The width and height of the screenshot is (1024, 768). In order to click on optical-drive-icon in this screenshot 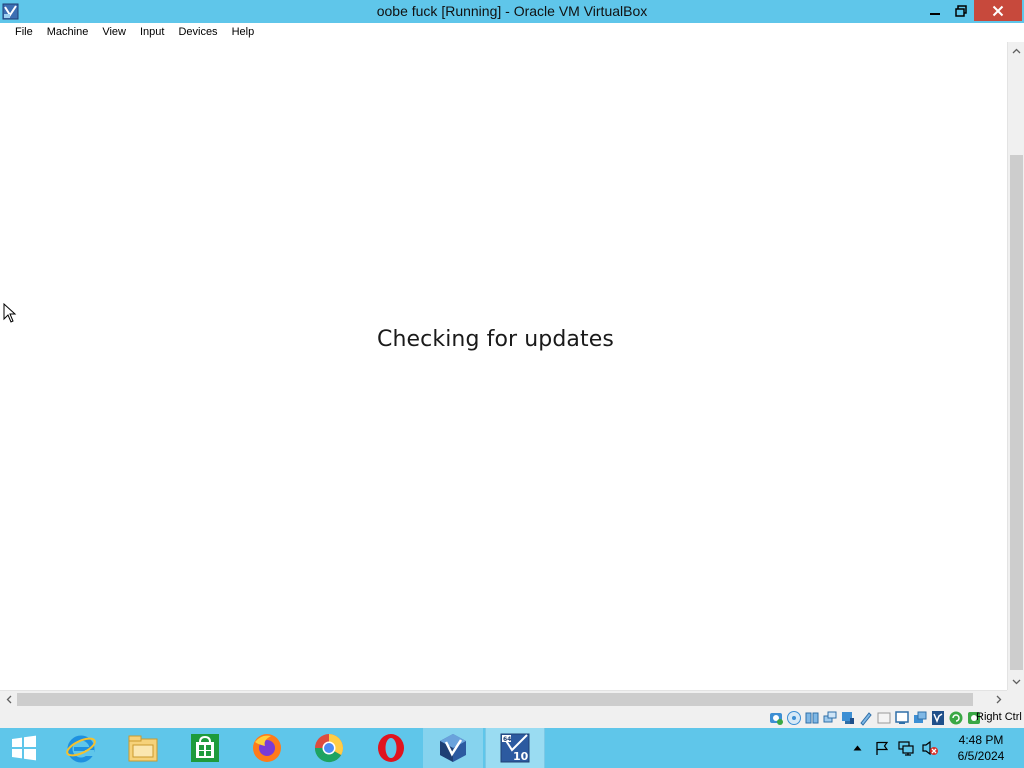, I will do `click(794, 718)`.